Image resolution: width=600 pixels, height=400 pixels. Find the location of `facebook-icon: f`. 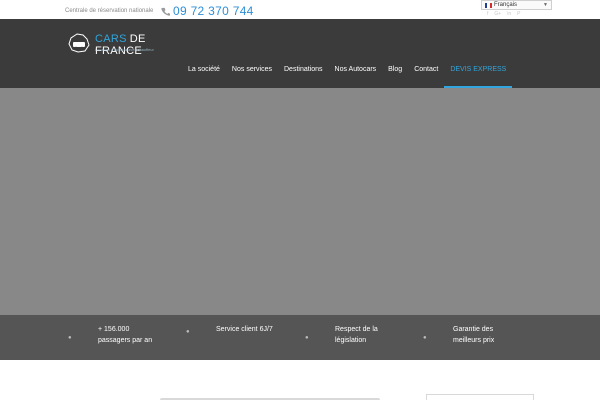

facebook-icon: f is located at coordinates (487, 14).